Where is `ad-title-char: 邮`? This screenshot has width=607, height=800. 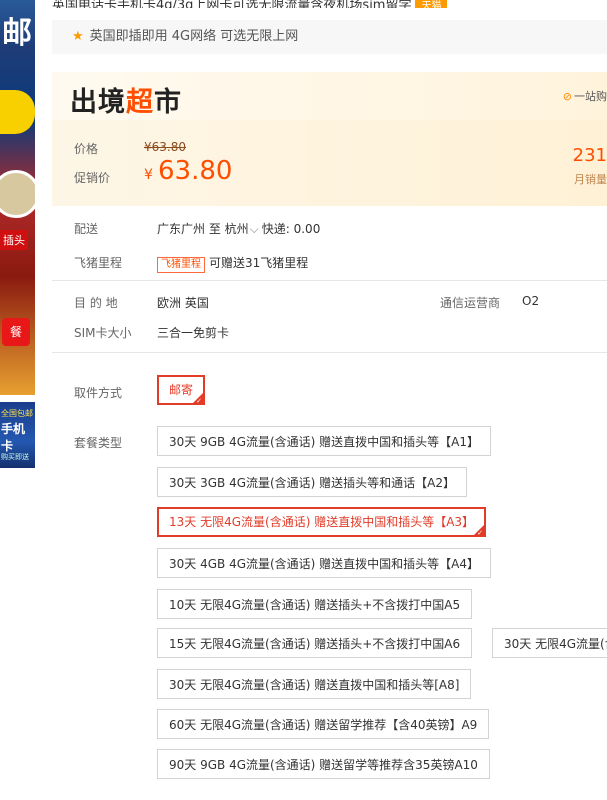 ad-title-char: 邮 is located at coordinates (17, 33).